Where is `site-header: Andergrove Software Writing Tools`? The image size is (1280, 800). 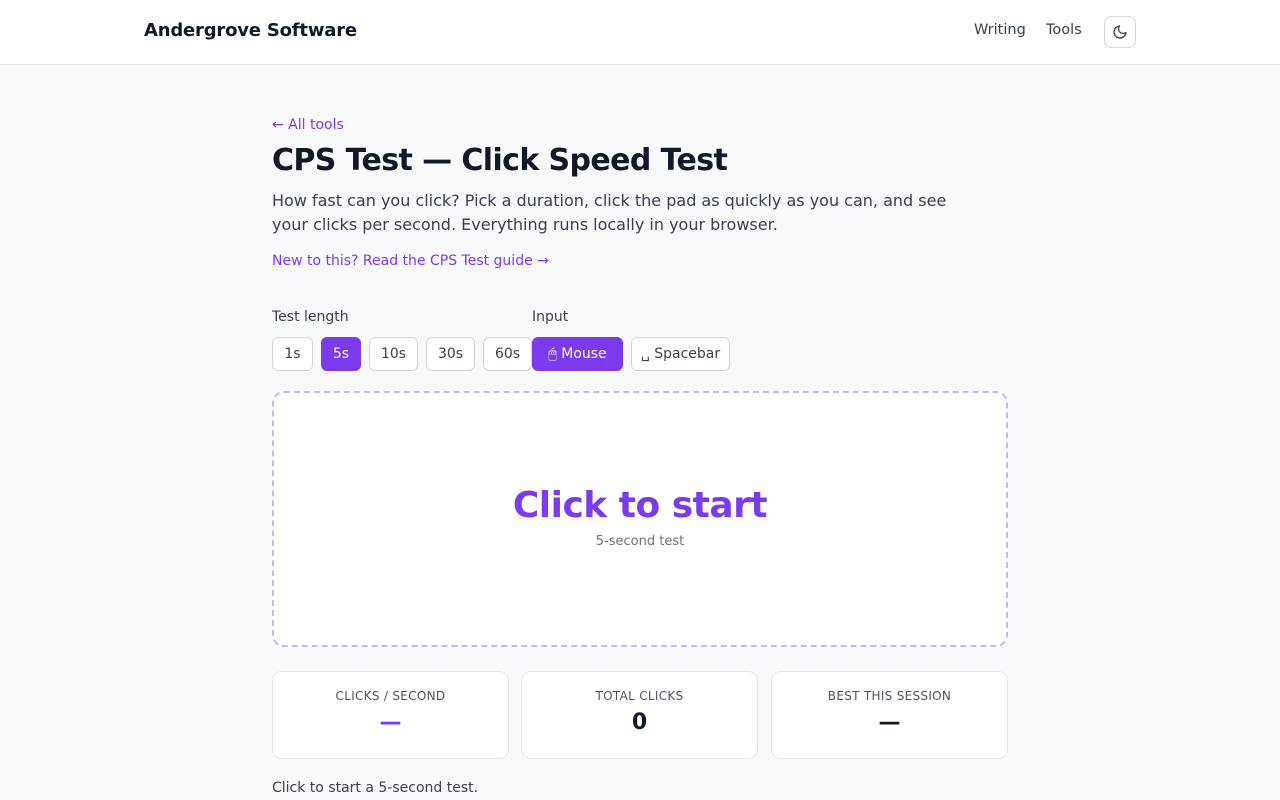
site-header: Andergrove Software Writing Tools is located at coordinates (640, 32).